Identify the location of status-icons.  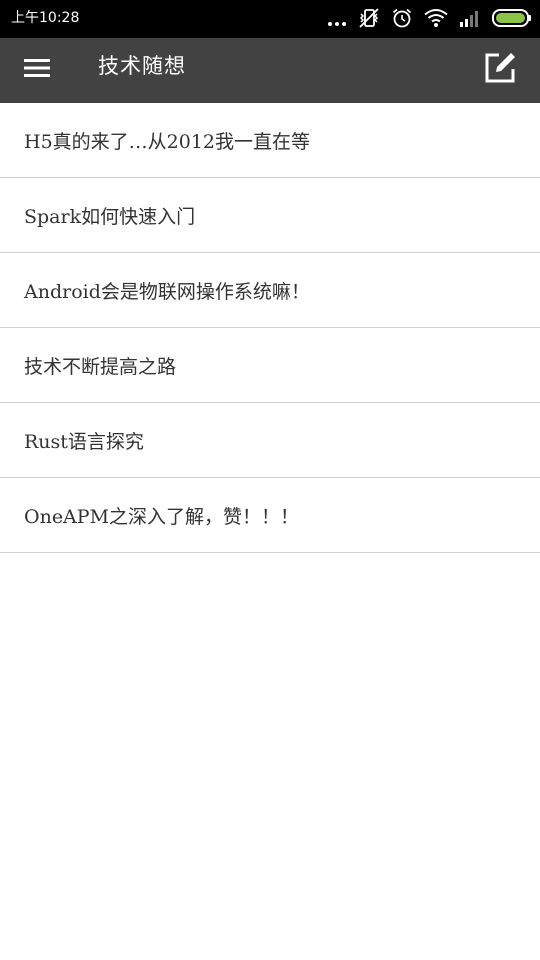
(429, 18).